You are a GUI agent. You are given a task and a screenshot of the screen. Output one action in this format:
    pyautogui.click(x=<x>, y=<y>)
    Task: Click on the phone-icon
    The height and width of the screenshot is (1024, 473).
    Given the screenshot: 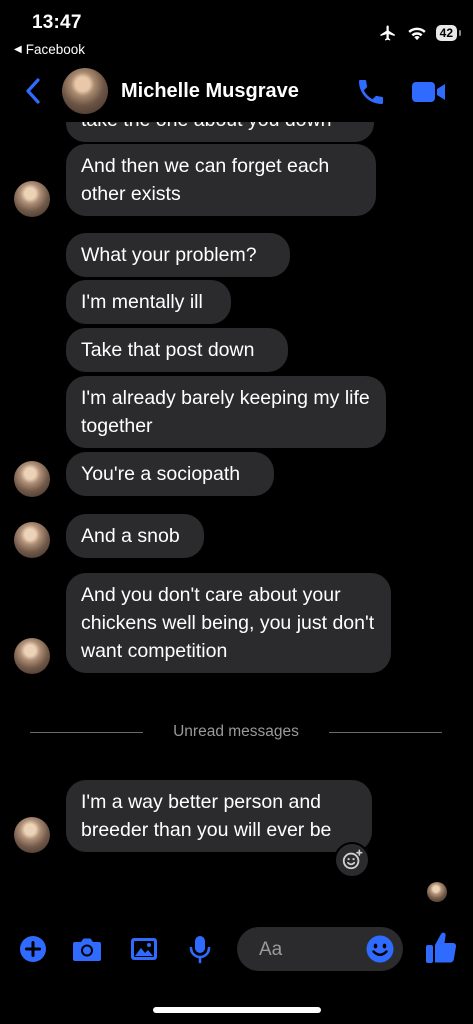 What is the action you would take?
    pyautogui.click(x=371, y=92)
    